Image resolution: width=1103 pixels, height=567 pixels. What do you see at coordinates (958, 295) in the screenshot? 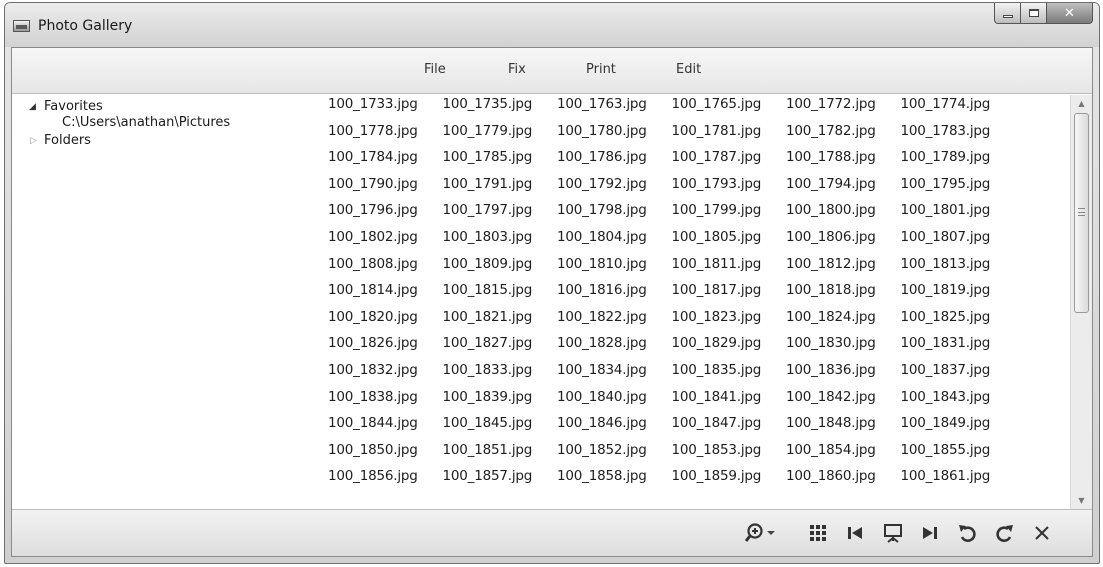
I see `file-item: 100_1819.jpg` at bounding box center [958, 295].